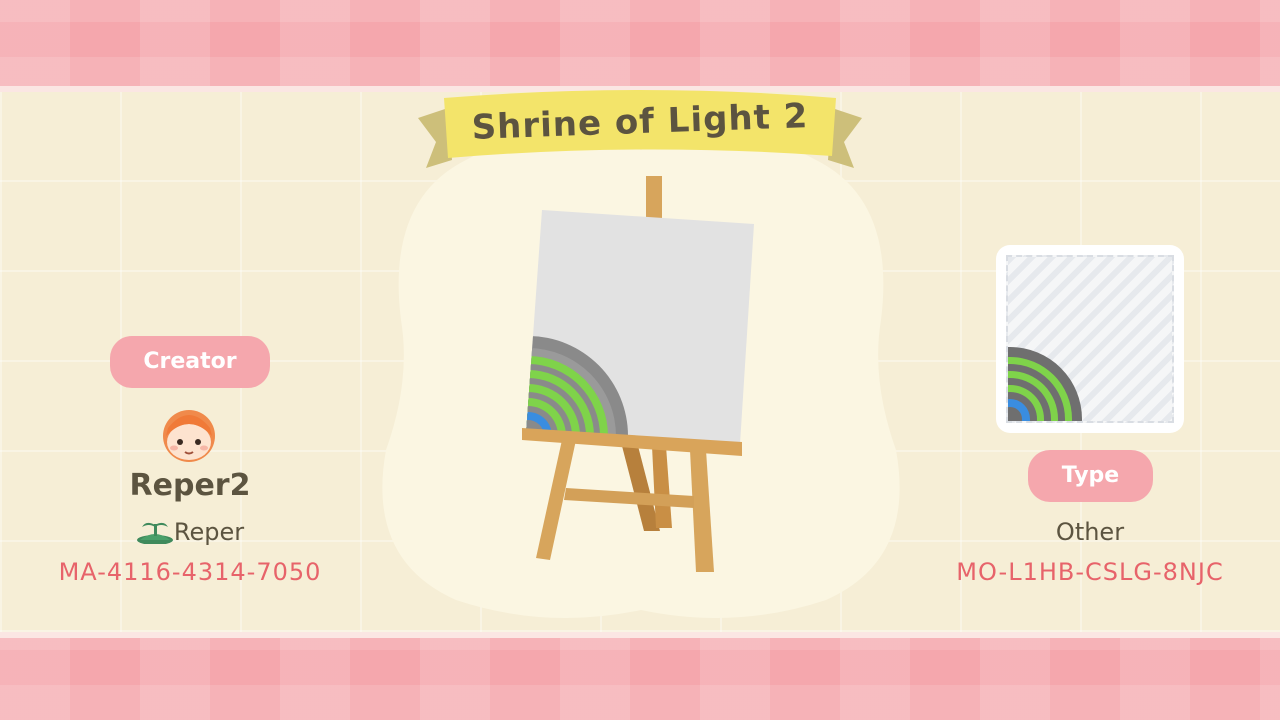  Describe the element at coordinates (189, 434) in the screenshot. I see `villager-avatar-icon` at that location.